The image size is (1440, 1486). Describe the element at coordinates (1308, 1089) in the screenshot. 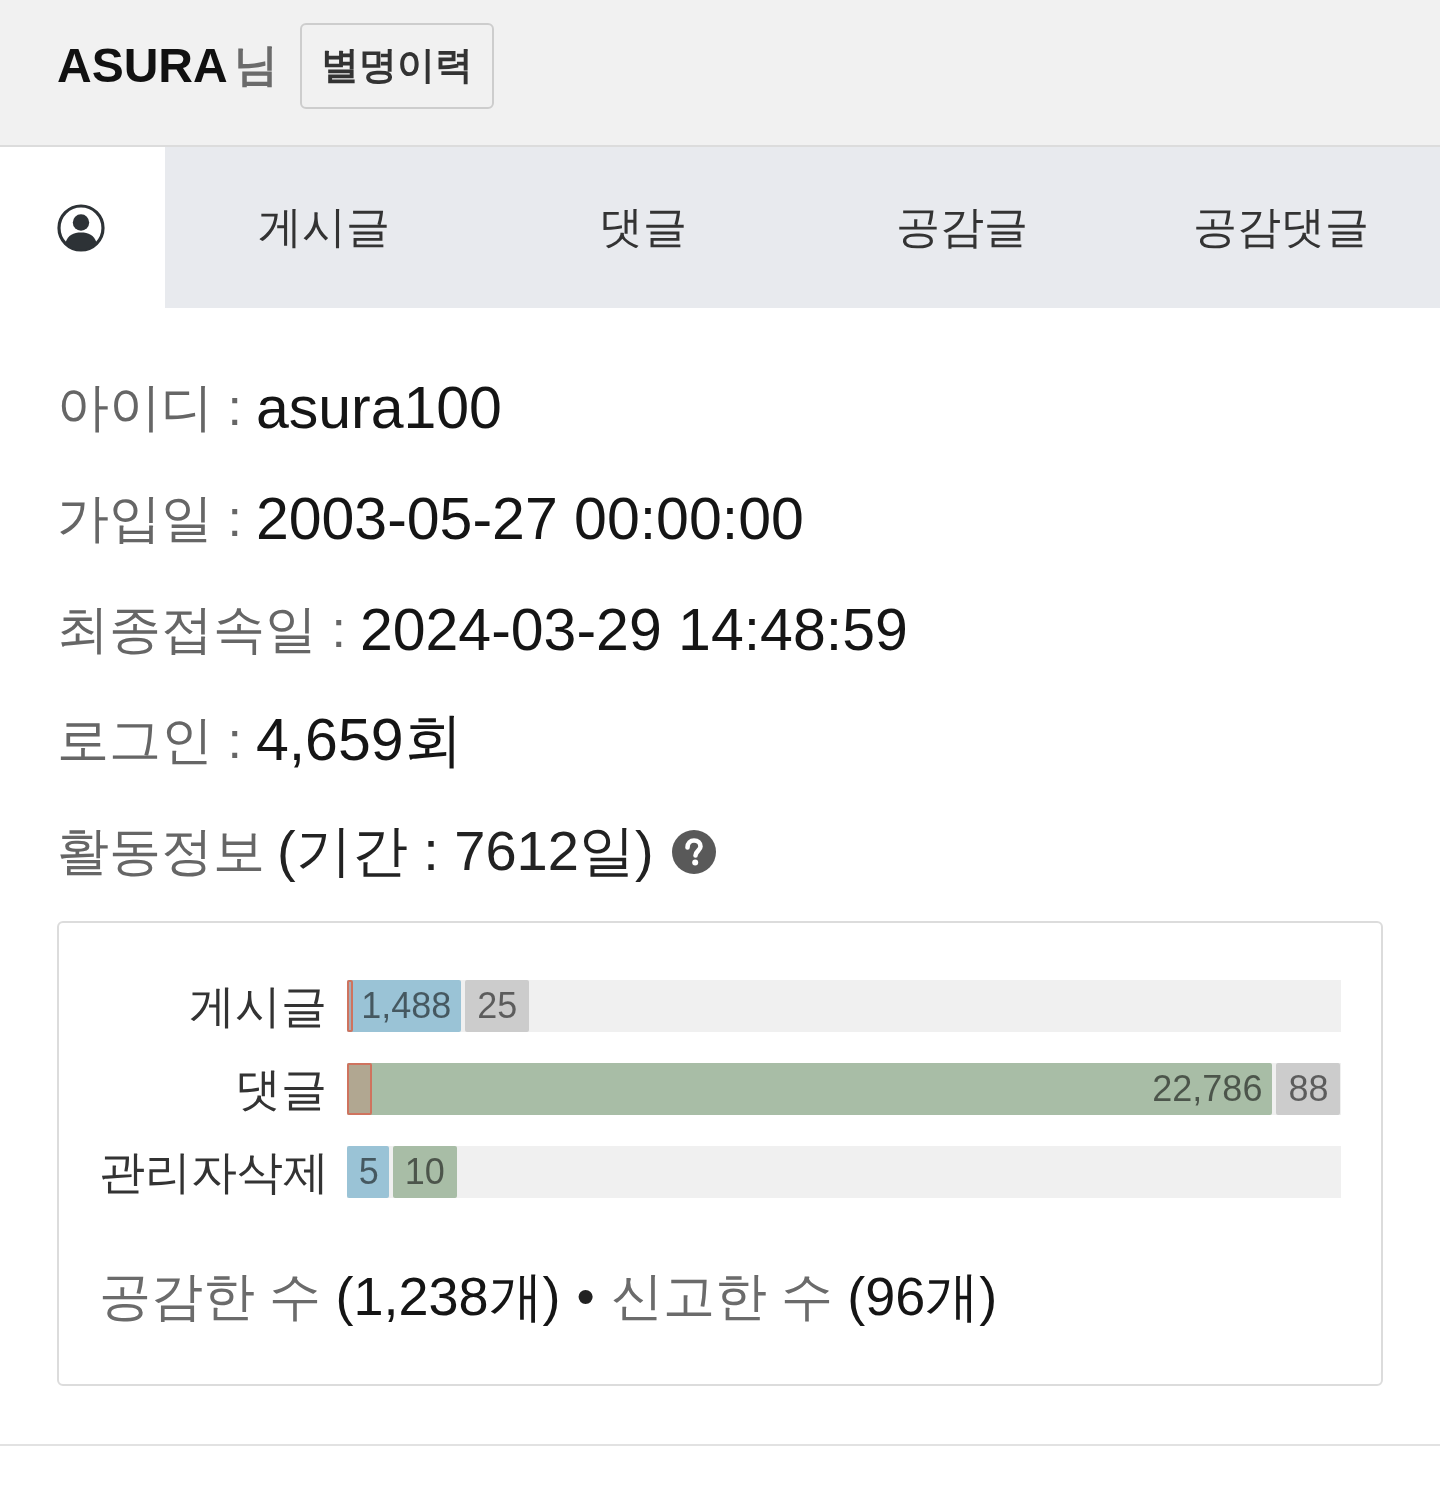

I see `segment-count: 88` at that location.